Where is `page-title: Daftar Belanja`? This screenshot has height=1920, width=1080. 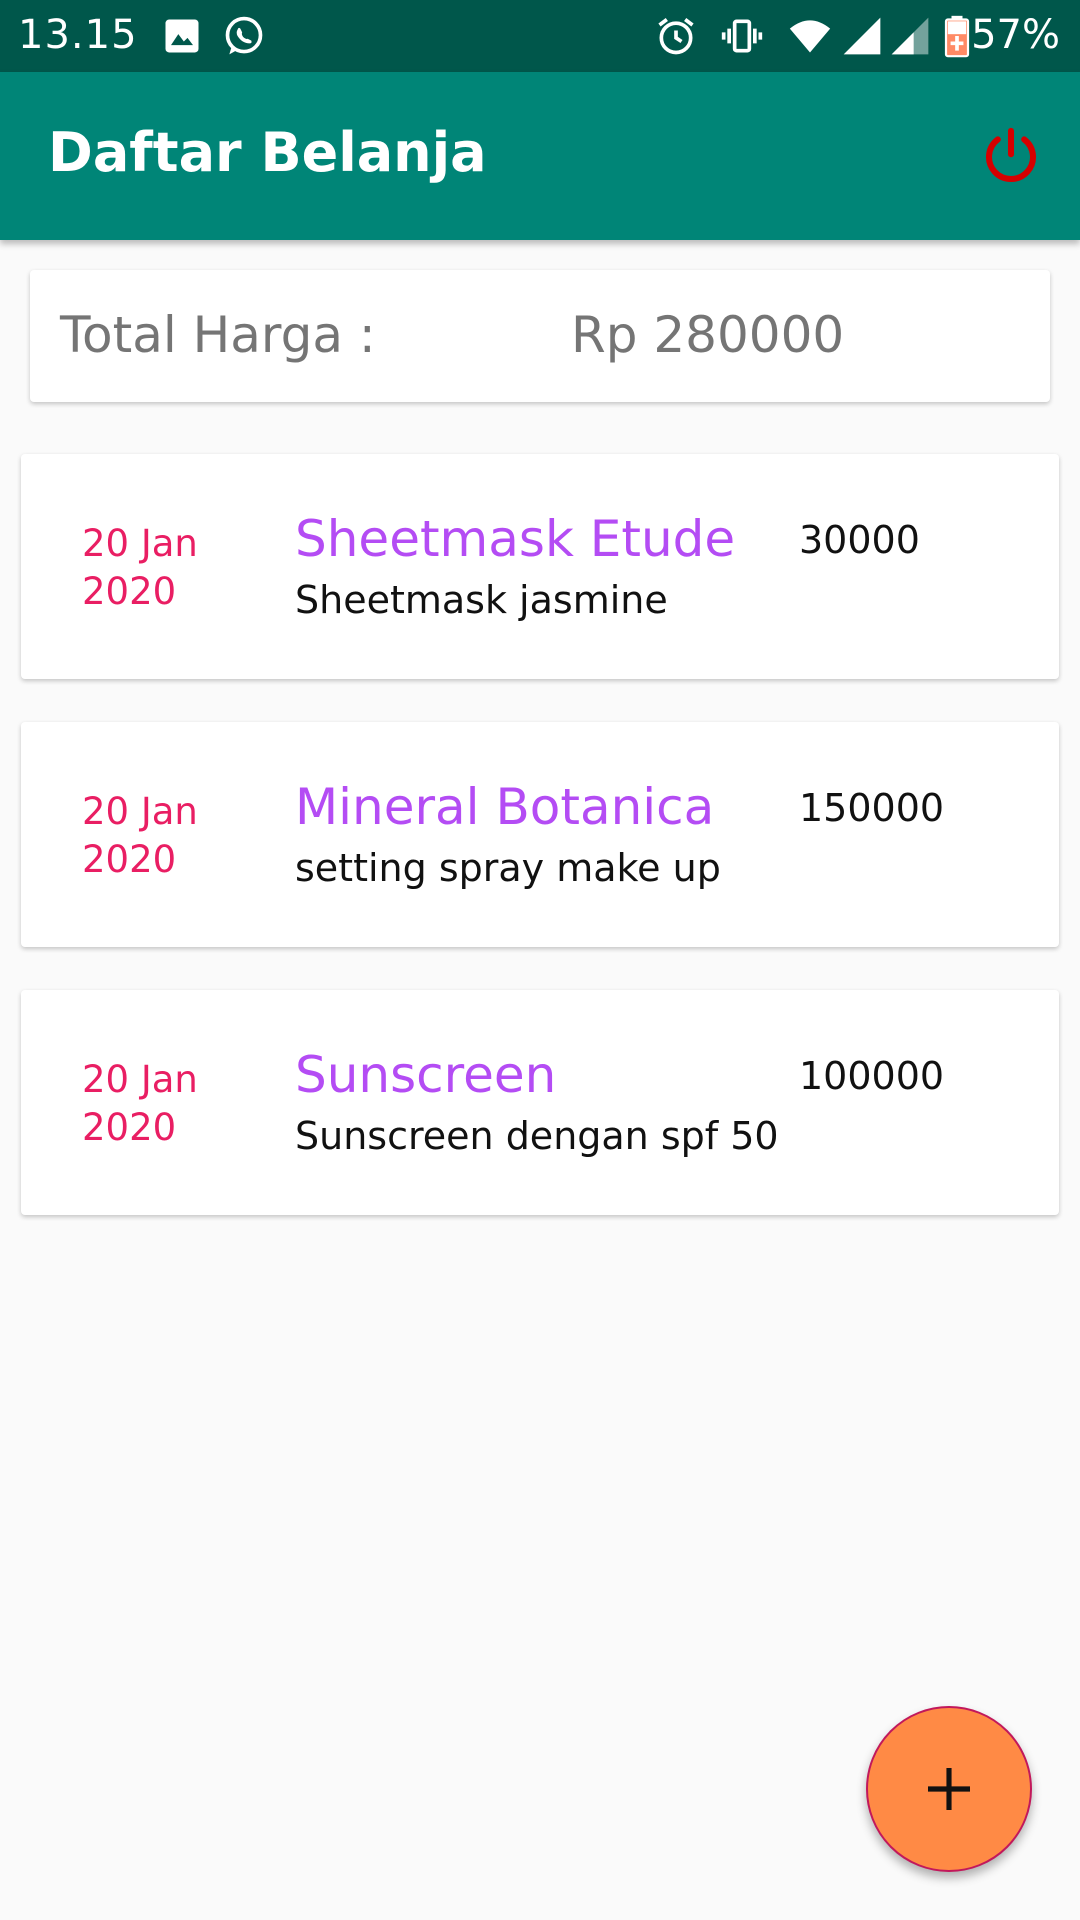 page-title: Daftar Belanja is located at coordinates (267, 152).